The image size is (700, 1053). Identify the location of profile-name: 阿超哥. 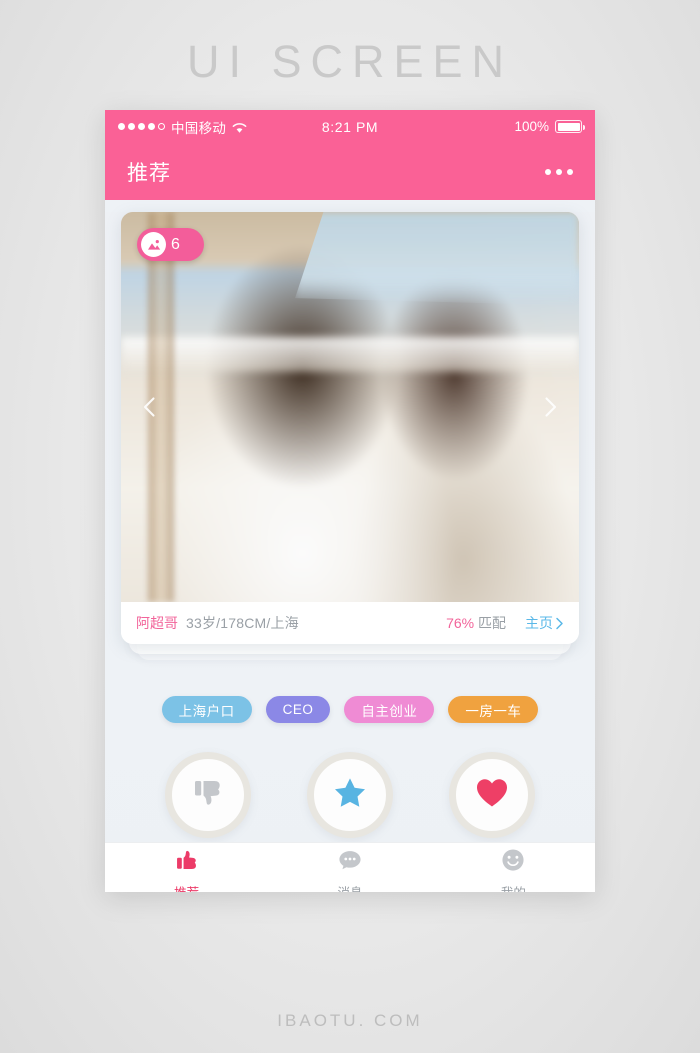
(157, 623).